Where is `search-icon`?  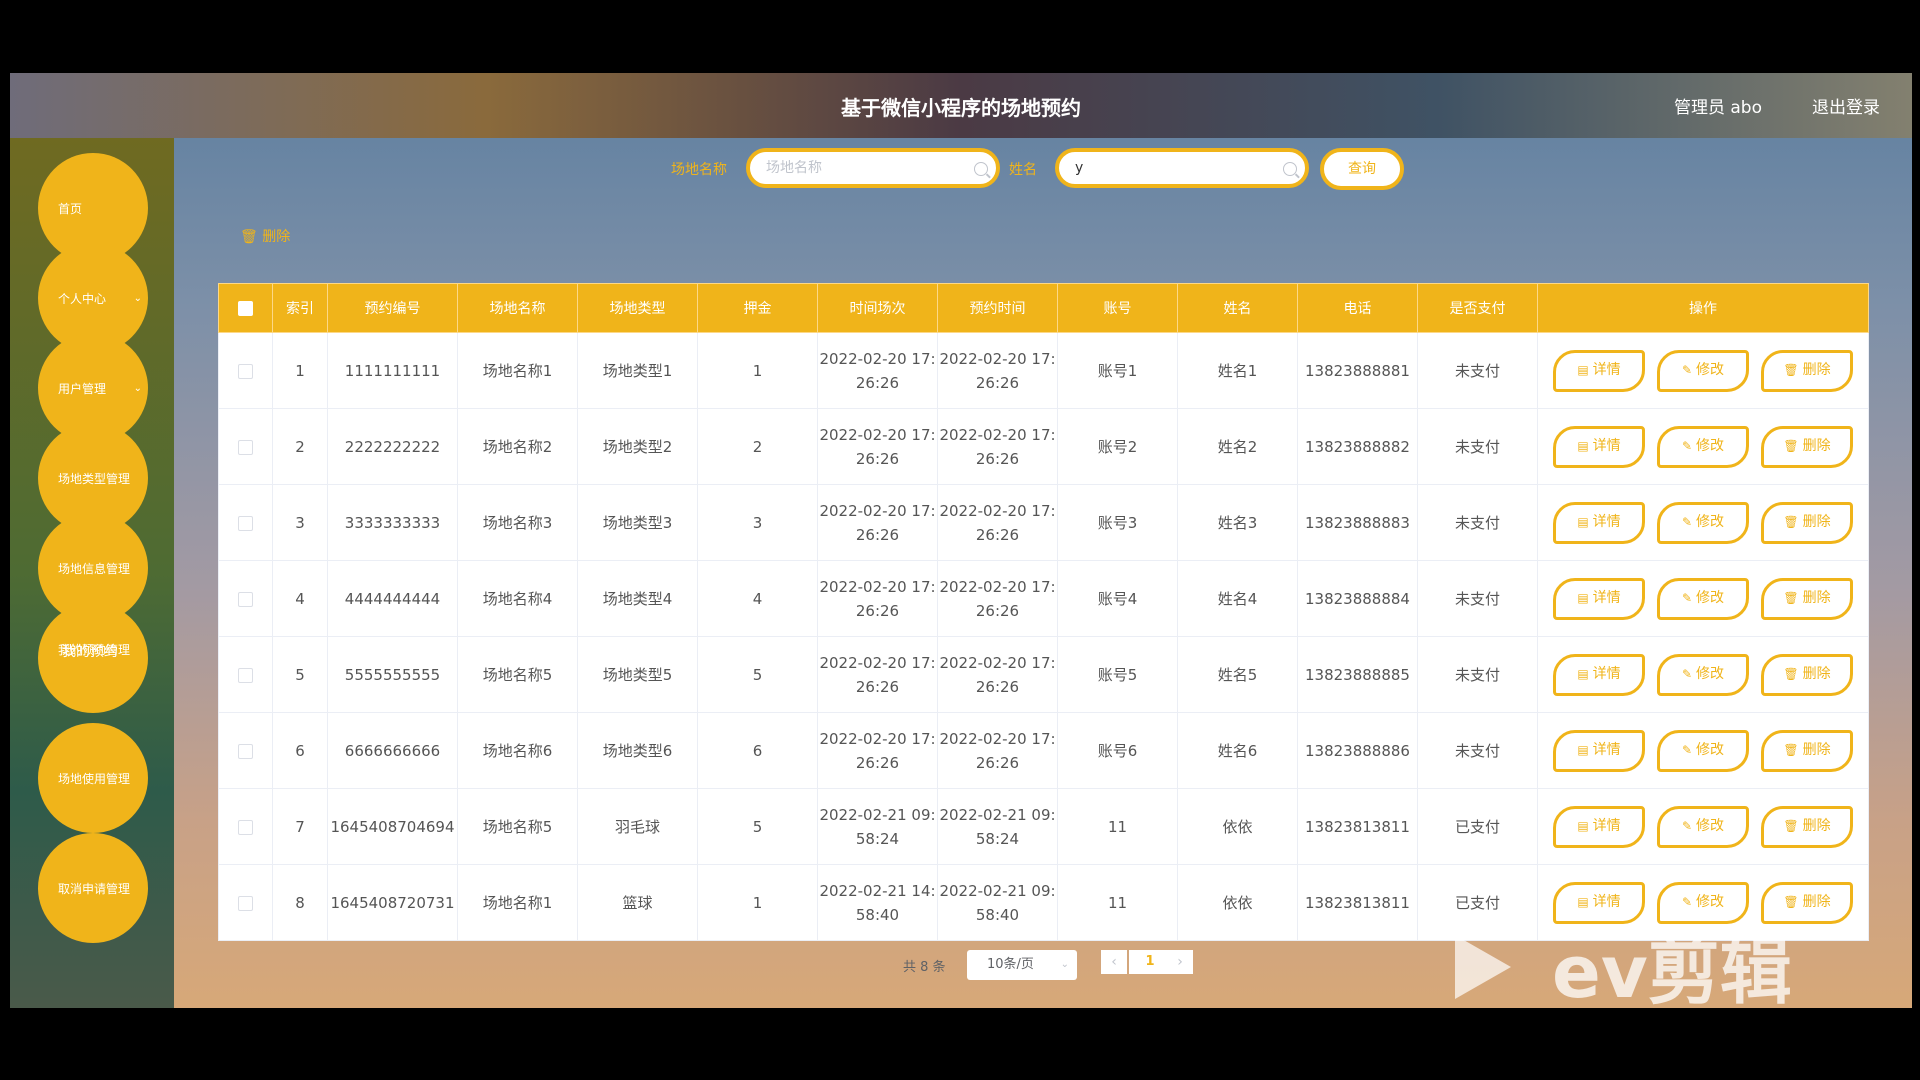 search-icon is located at coordinates (981, 169).